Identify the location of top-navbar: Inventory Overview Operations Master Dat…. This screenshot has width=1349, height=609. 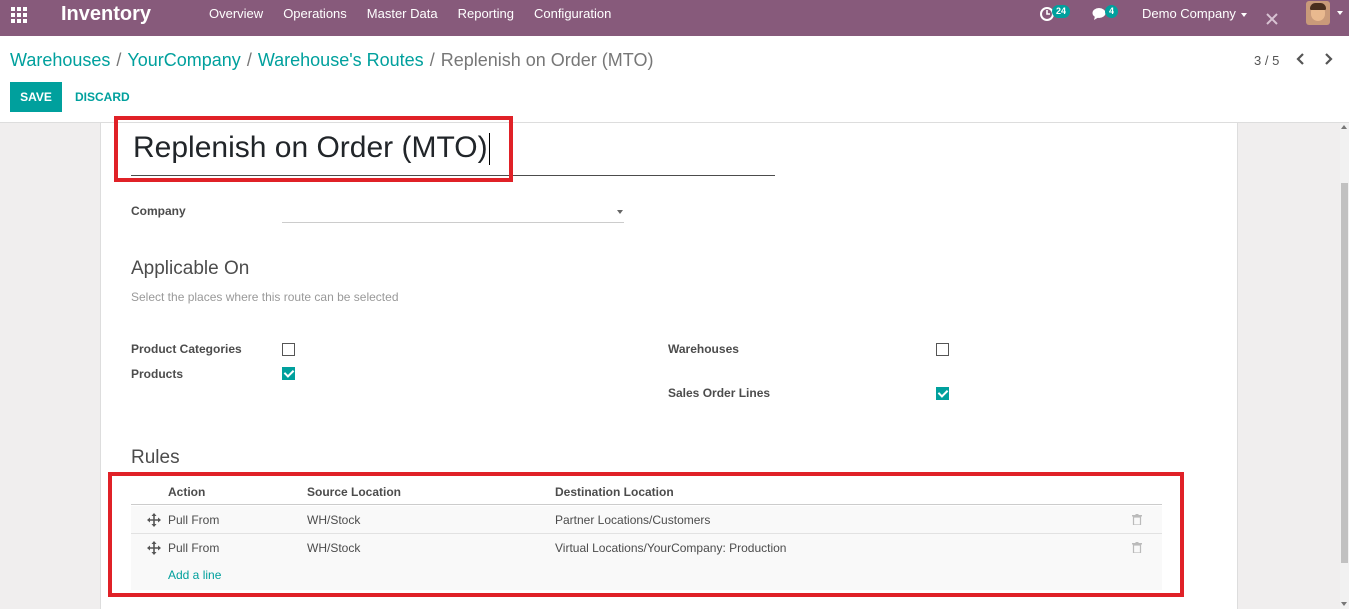
(674, 18).